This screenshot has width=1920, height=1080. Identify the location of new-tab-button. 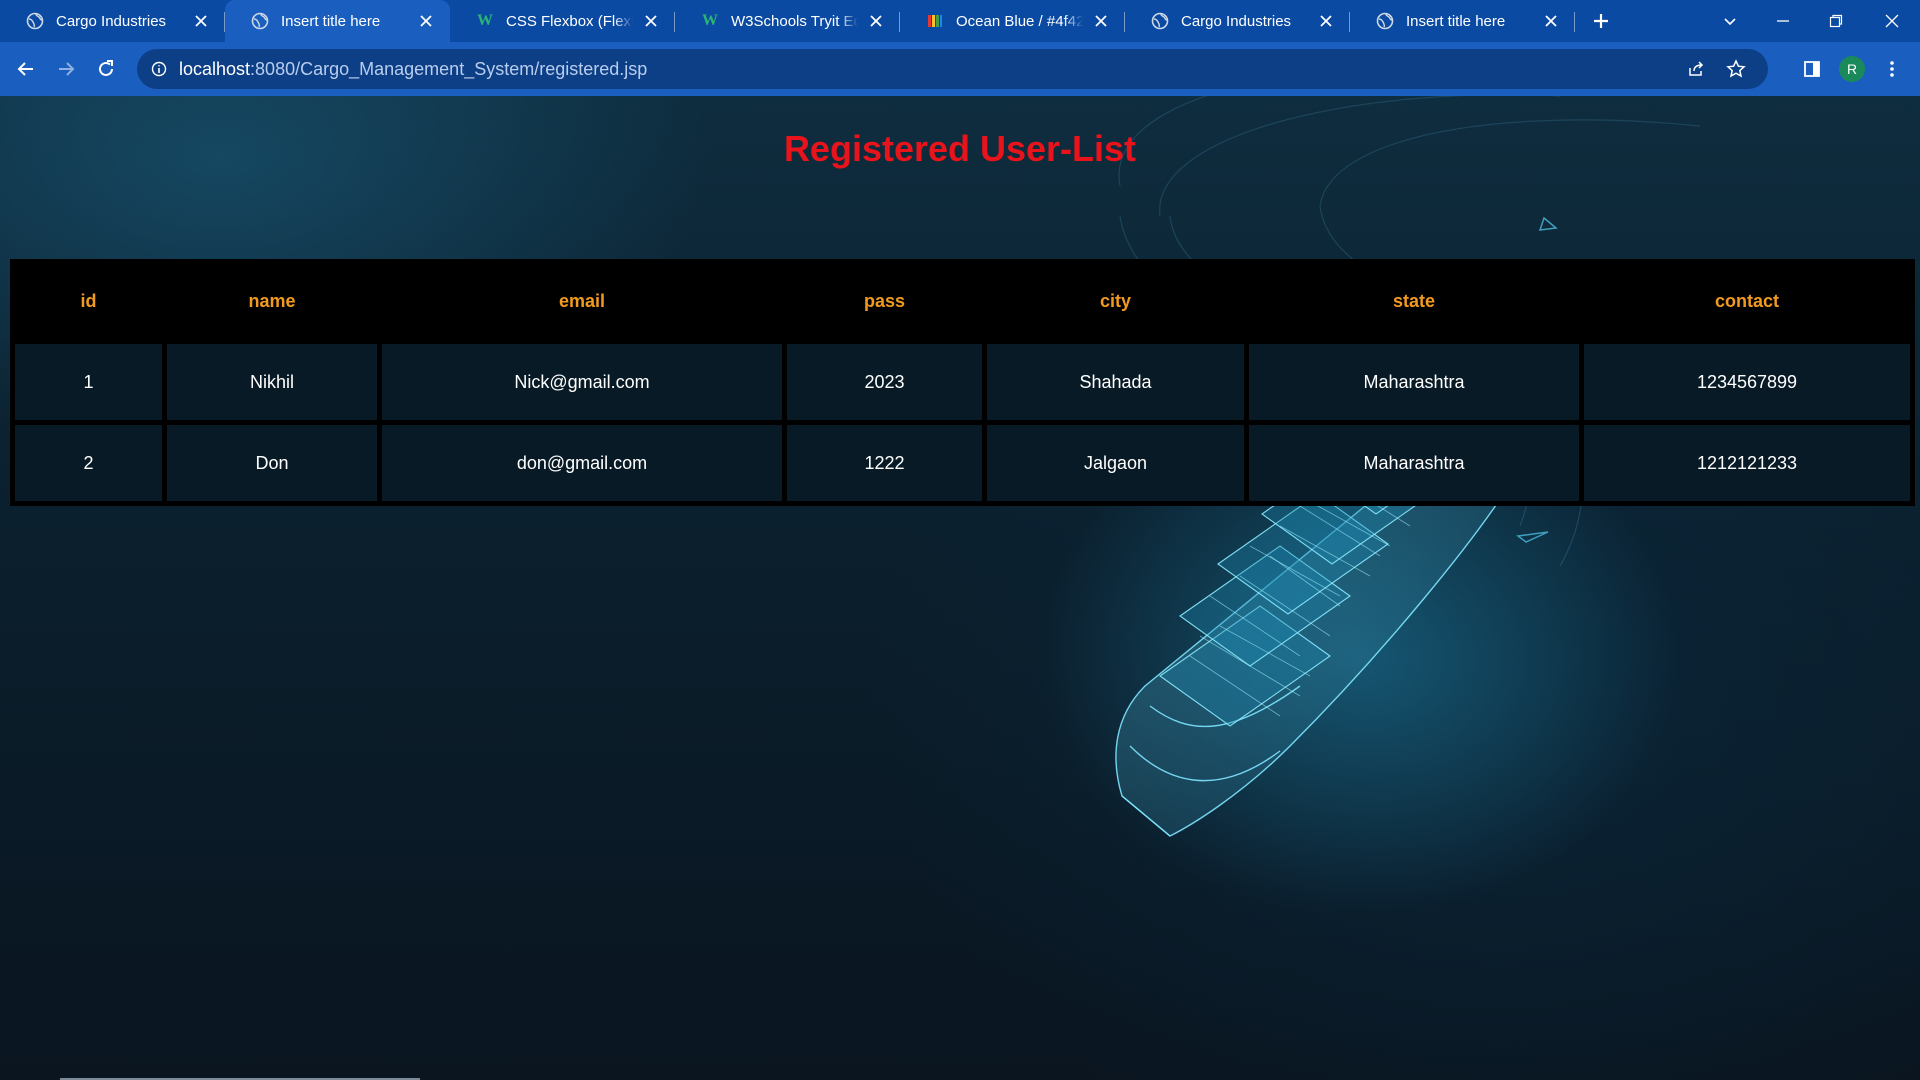
(1601, 21).